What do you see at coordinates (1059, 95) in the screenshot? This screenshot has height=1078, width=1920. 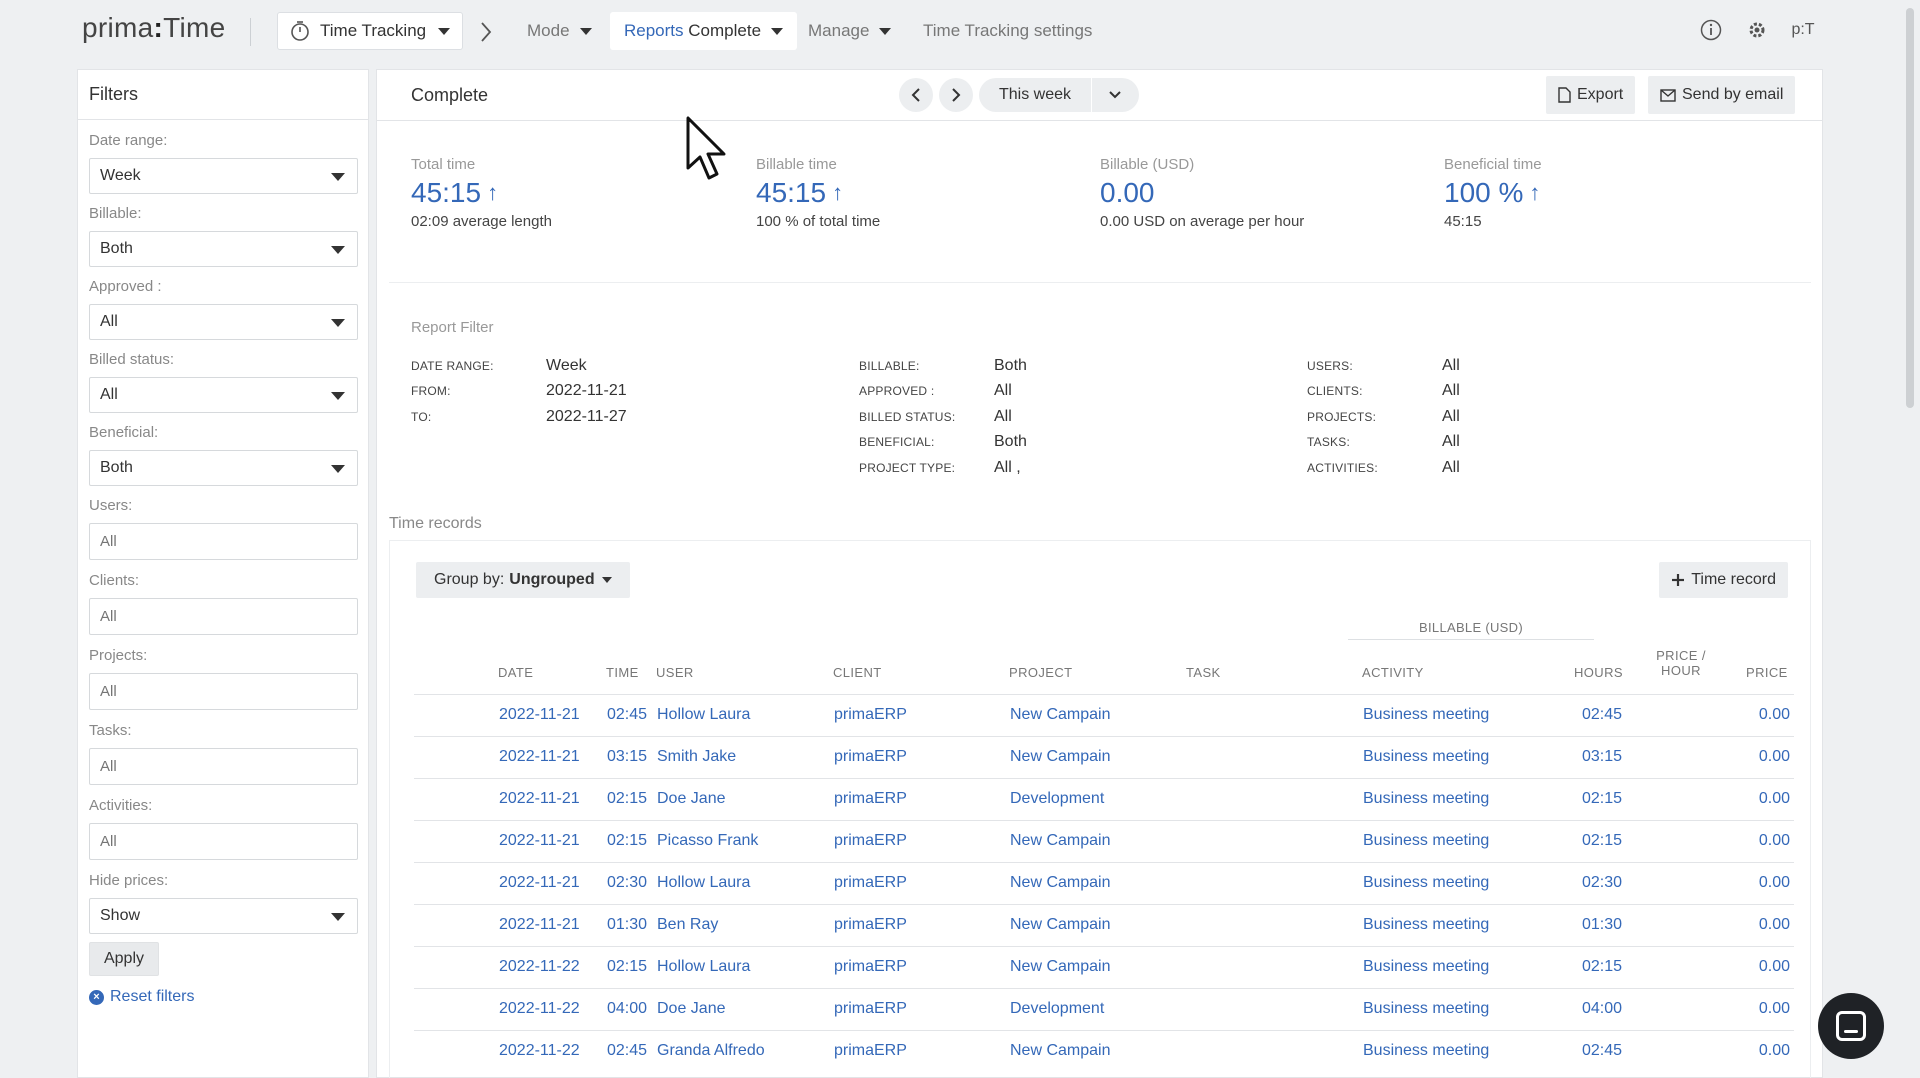 I see `period-select: This week` at bounding box center [1059, 95].